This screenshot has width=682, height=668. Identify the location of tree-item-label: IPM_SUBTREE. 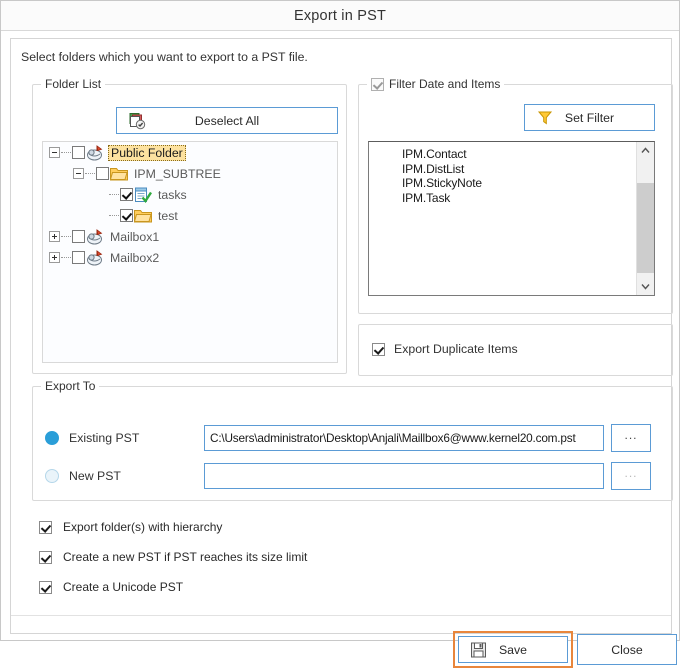
(177, 173).